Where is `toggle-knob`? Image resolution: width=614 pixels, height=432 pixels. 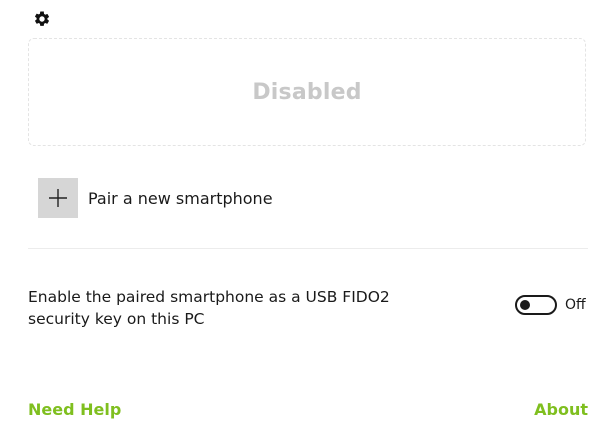
toggle-knob is located at coordinates (525, 305).